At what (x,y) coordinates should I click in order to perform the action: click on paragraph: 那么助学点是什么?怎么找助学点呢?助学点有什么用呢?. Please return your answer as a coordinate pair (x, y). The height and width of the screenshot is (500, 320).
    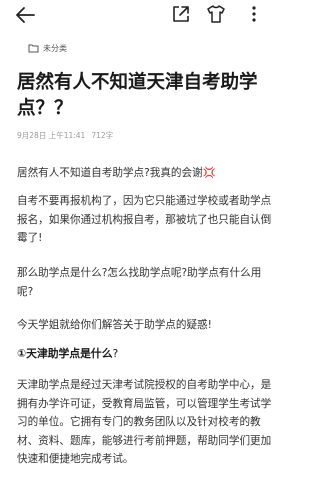
    Looking at the image, I should click on (139, 282).